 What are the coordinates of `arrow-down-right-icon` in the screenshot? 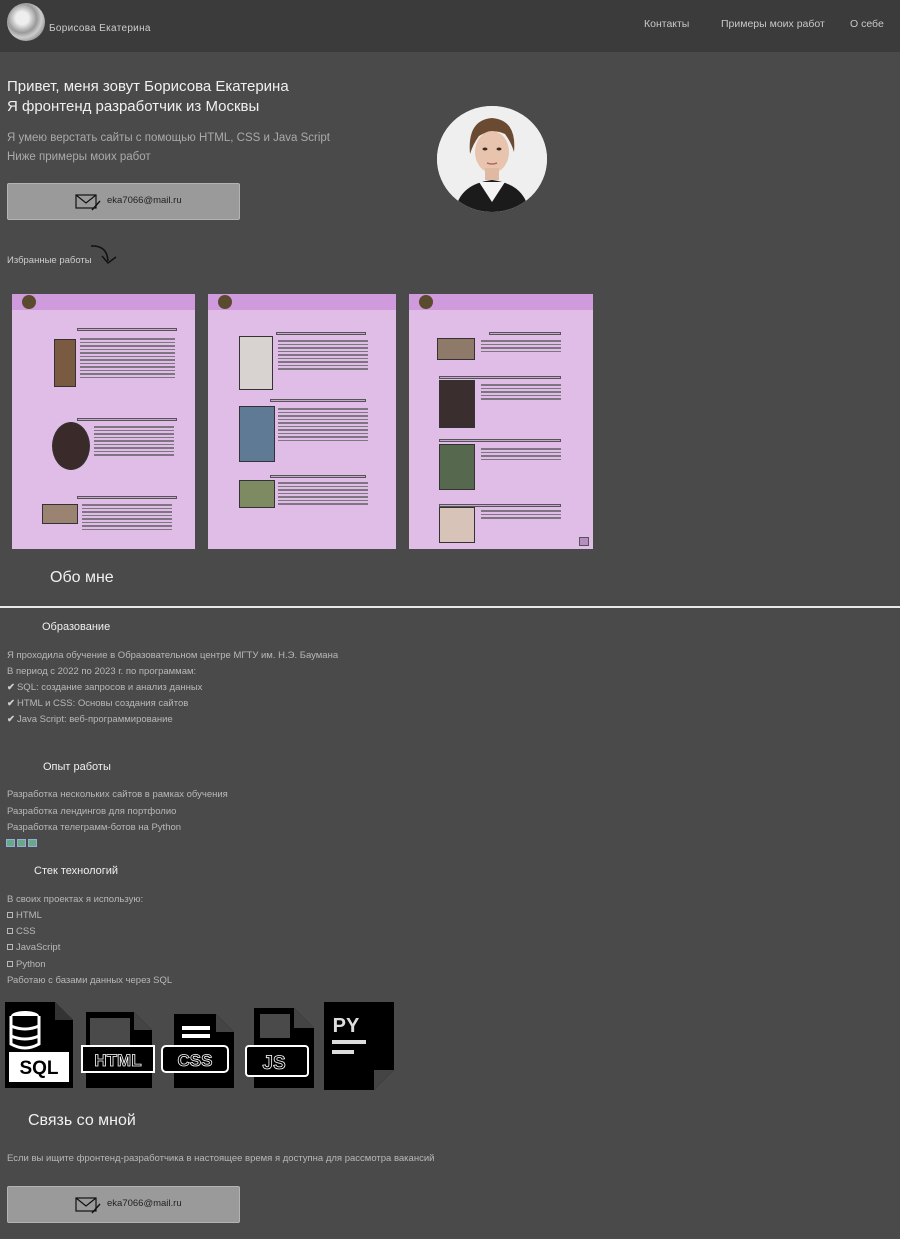 It's located at (103, 255).